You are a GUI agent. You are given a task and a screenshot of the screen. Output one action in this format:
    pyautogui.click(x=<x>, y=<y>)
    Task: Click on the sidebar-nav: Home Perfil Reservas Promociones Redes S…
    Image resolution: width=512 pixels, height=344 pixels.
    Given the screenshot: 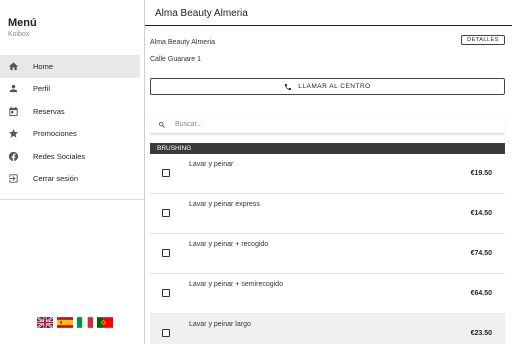 What is the action you would take?
    pyautogui.click(x=70, y=122)
    